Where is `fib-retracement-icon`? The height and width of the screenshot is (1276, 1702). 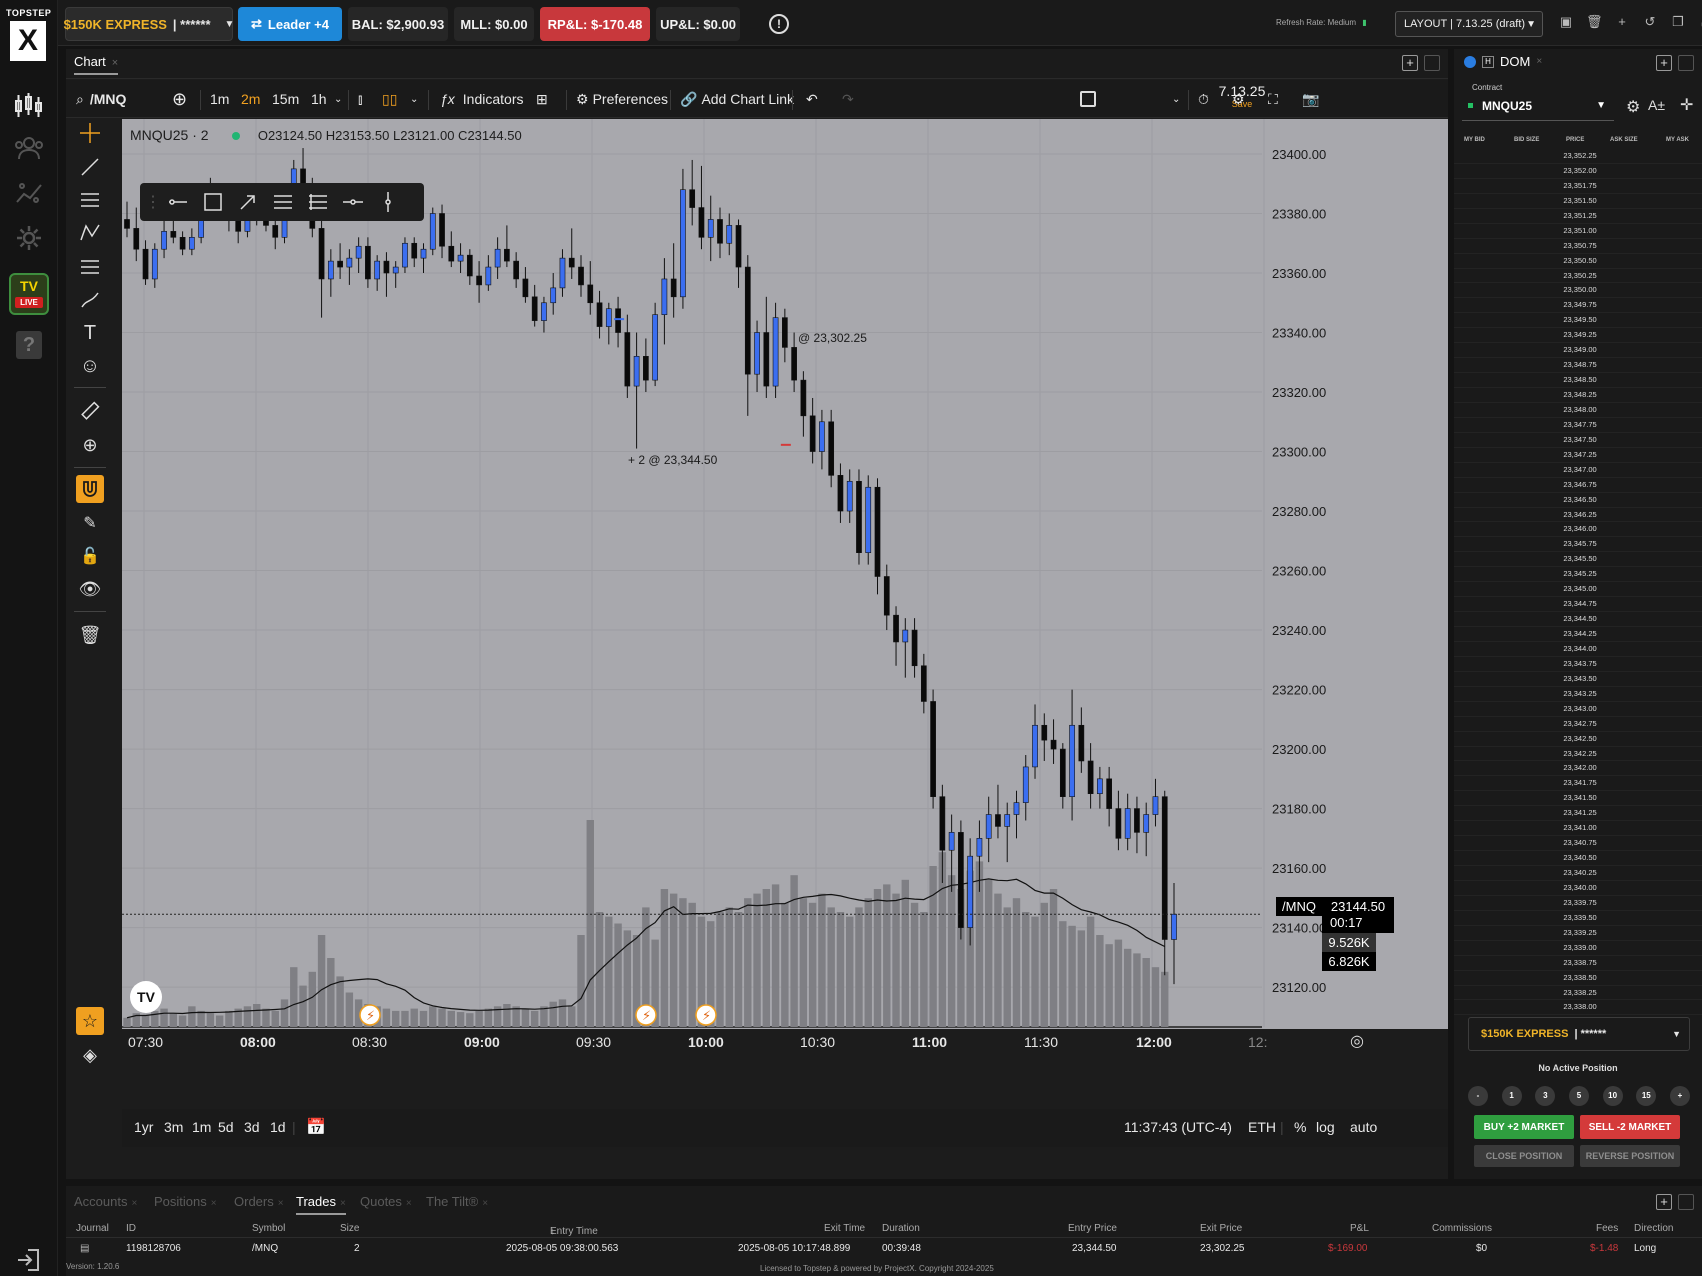
fib-retracement-icon is located at coordinates (317, 202).